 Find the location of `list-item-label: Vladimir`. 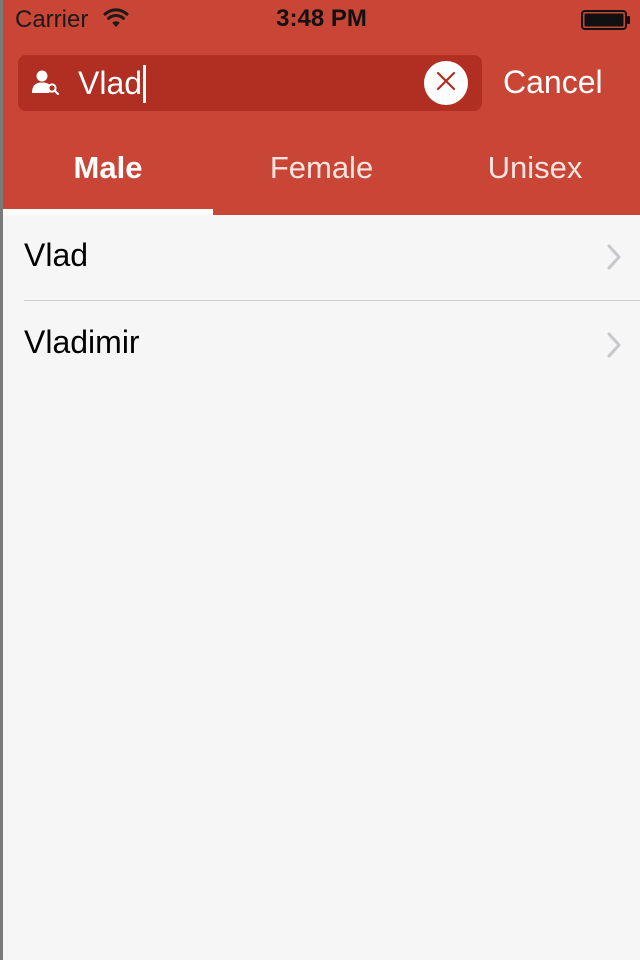

list-item-label: Vladimir is located at coordinates (82, 342).